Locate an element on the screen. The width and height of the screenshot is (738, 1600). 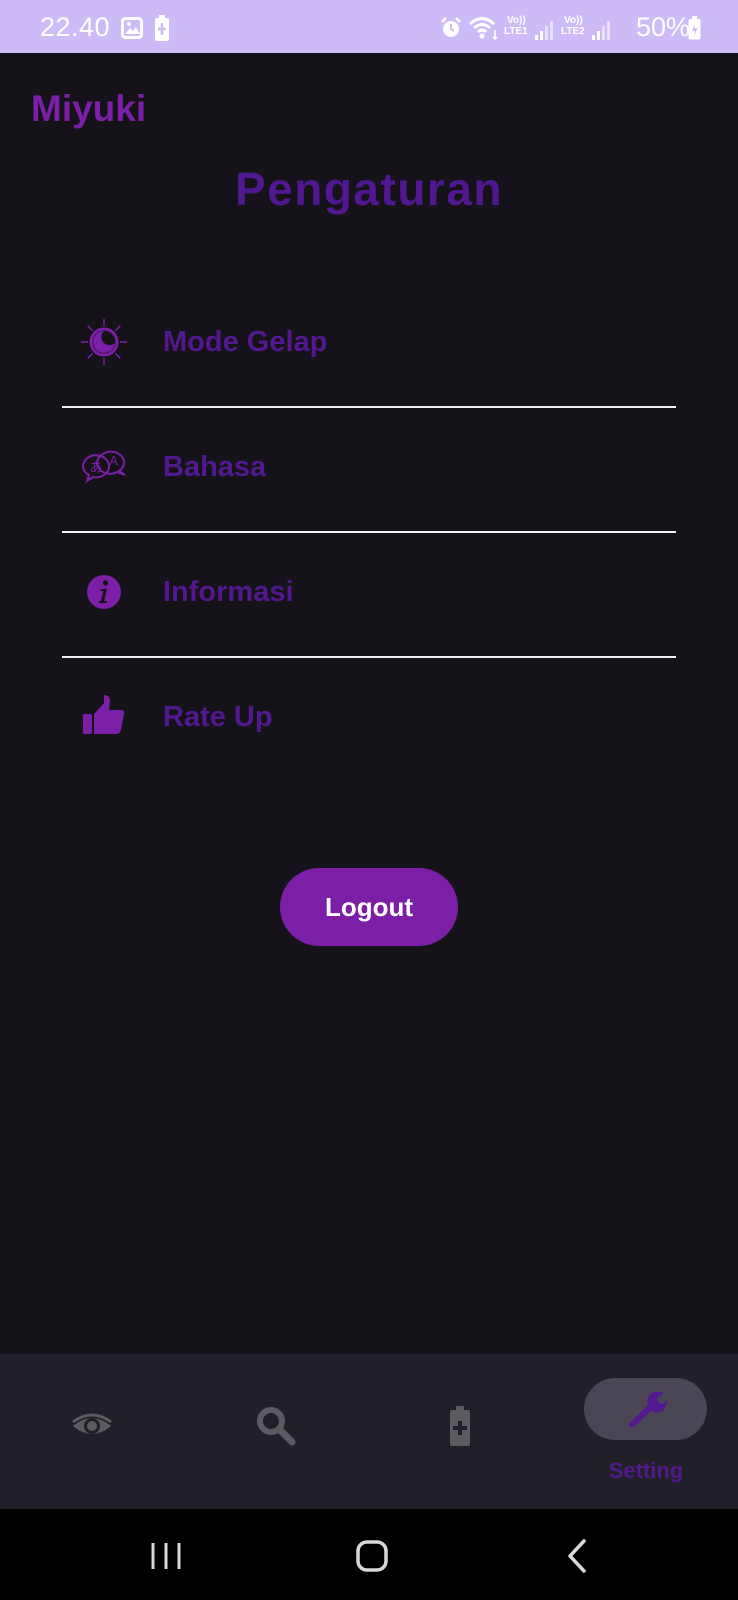
translate-icon: あ A is located at coordinates (103, 467).